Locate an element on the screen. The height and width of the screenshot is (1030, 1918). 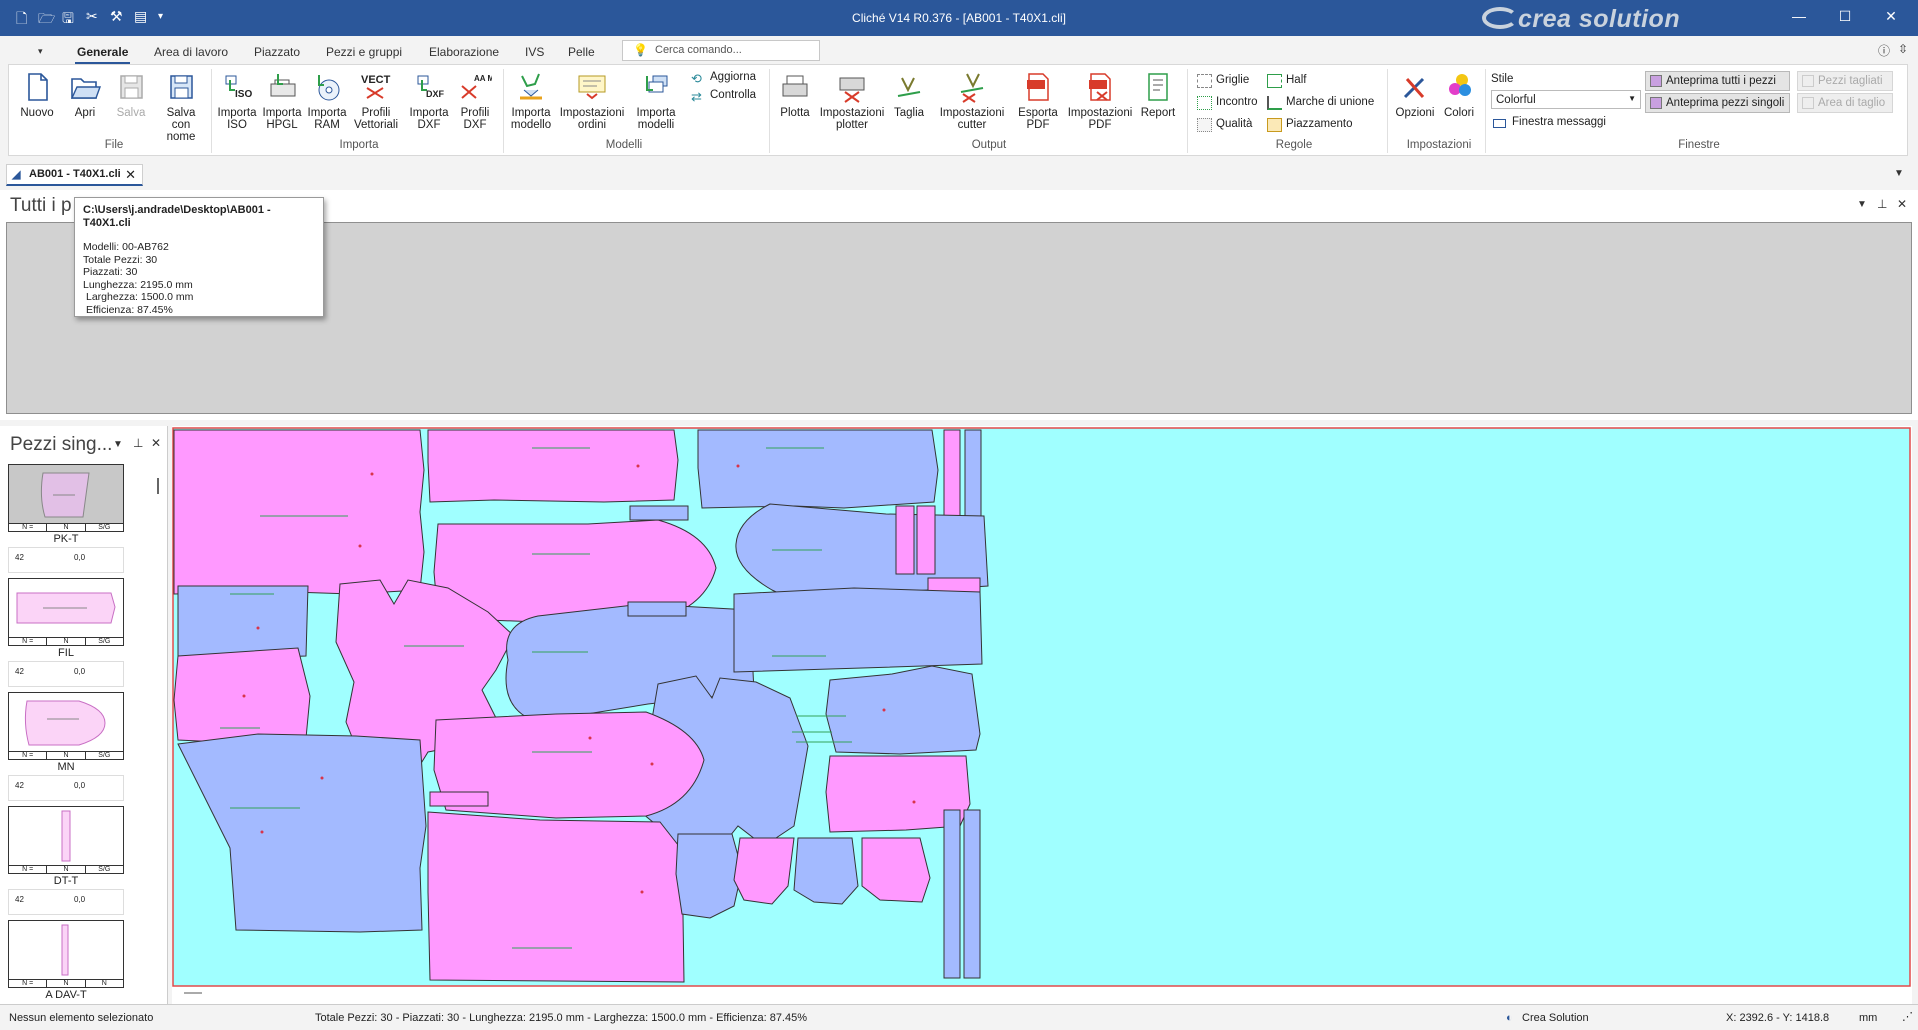
order-settings-button: Impostazioni ordini is located at coordinates (592, 100).